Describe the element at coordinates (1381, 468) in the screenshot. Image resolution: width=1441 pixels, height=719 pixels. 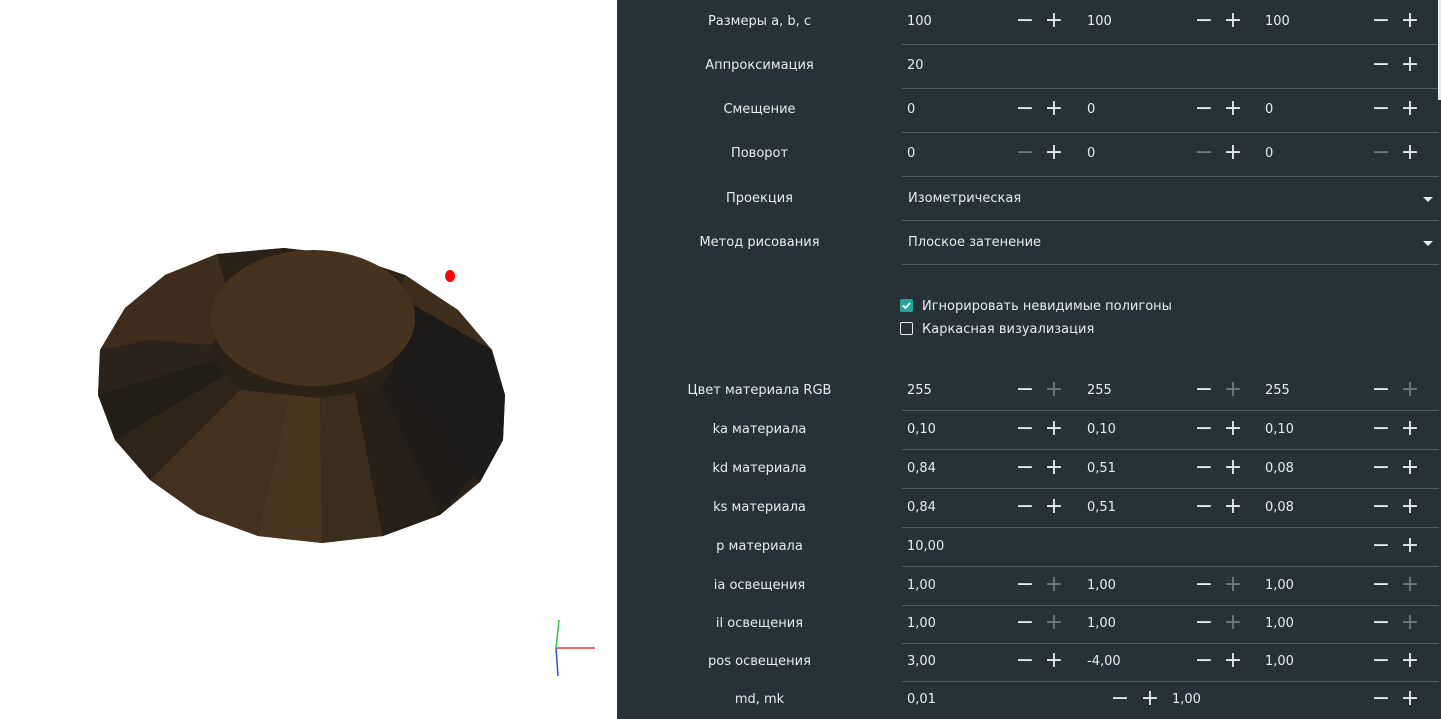
I see `minus-button-kd-3: −` at that location.